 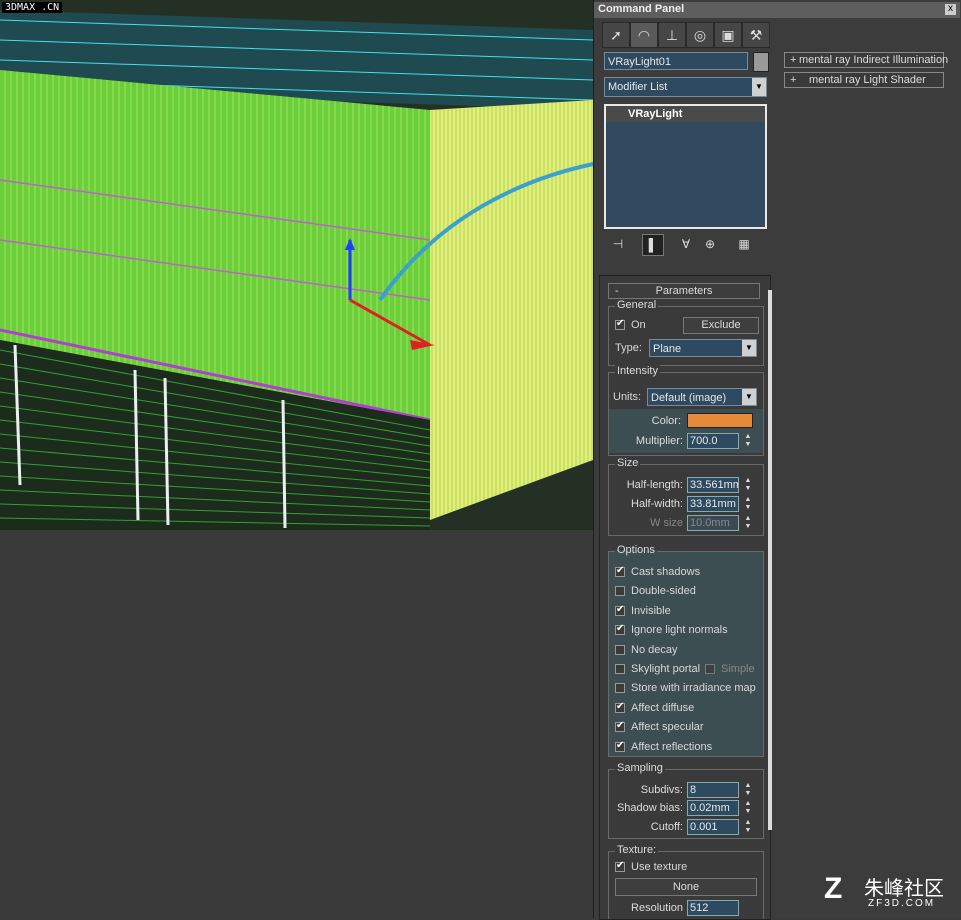 I want to click on parameters-header: - Parameters, so click(x=684, y=291).